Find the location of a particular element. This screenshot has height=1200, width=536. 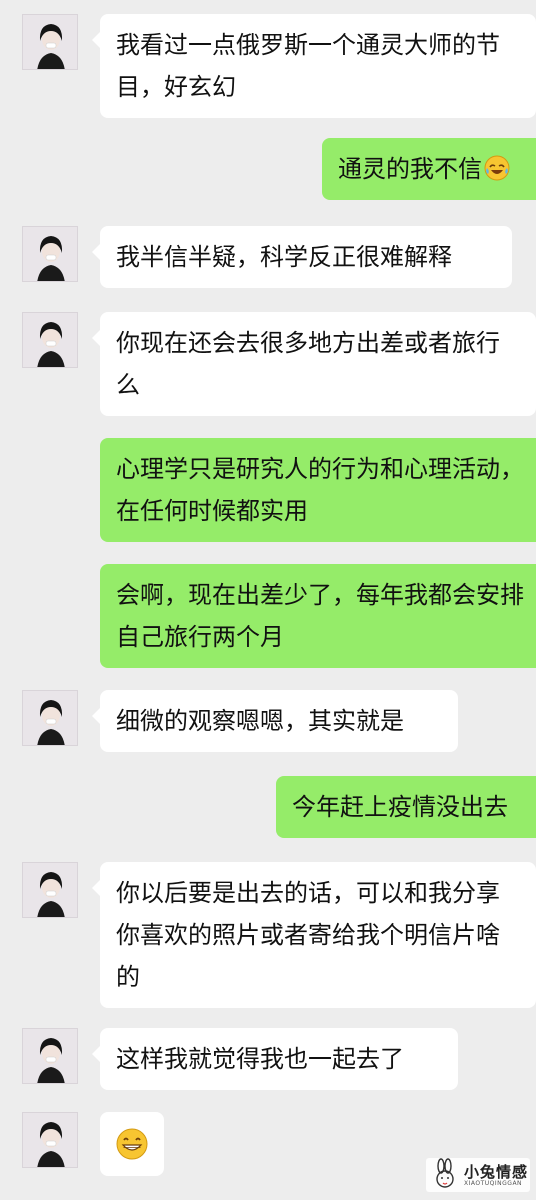

message-bubble-incoming: 你现在还会去很多地方出差或者旅行么 is located at coordinates (314, 364).